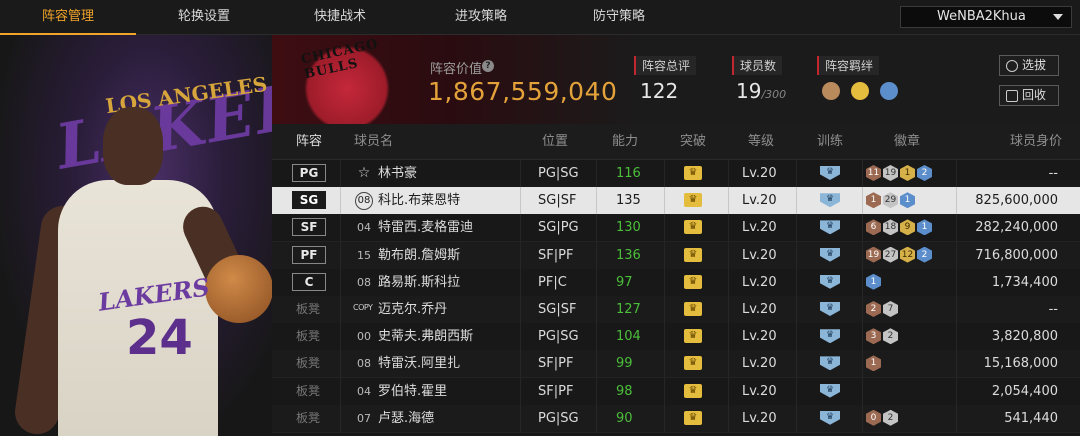 This screenshot has height=436, width=1080. What do you see at coordinates (759, 255) in the screenshot?
I see `player-level: Lv.20` at bounding box center [759, 255].